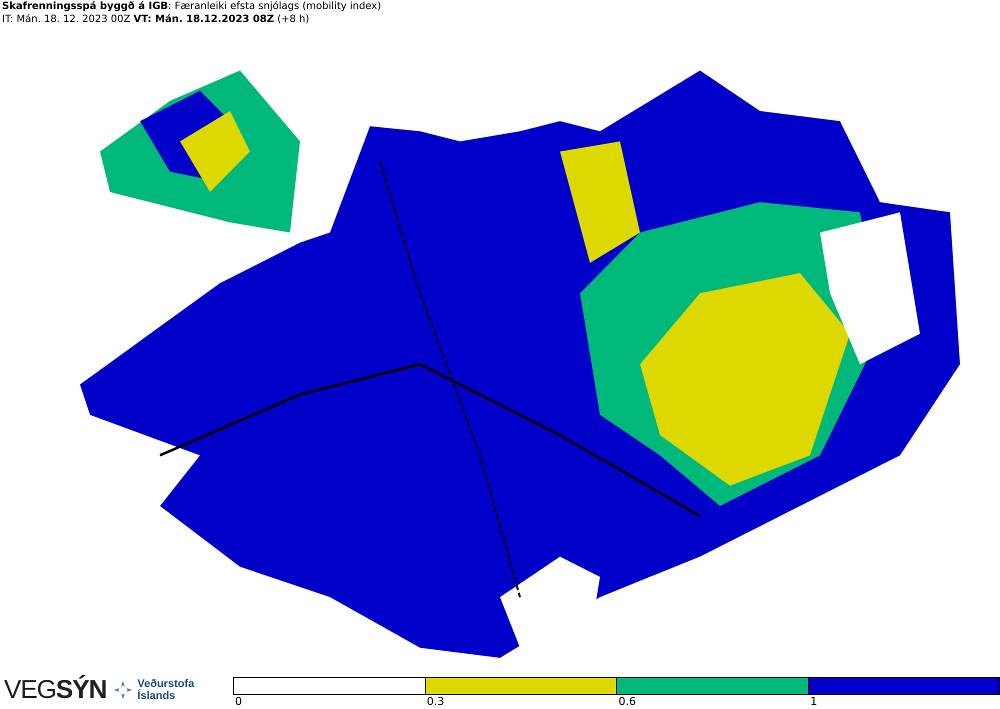 This screenshot has width=1000, height=709. I want to click on forecast-time: IT: Mán. 18. 12. 2023 00Z VT: Mán. 18.12.2023 08Z (+8 h), so click(156, 19).